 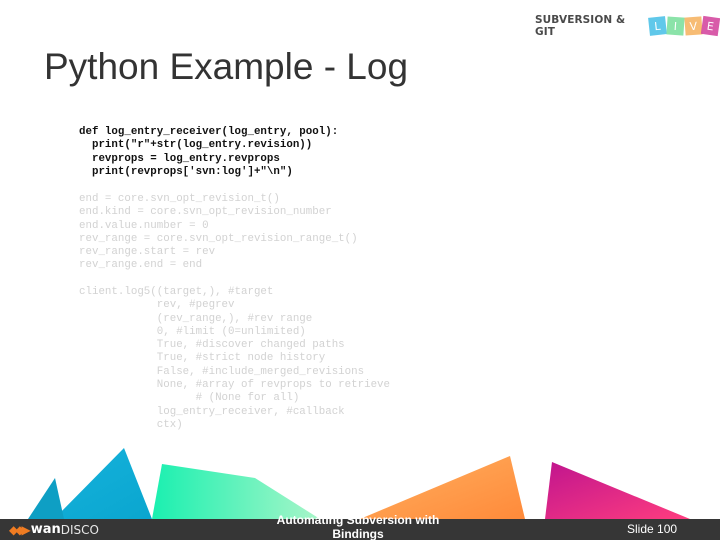 What do you see at coordinates (617, 490) in the screenshot?
I see `pink-shape` at bounding box center [617, 490].